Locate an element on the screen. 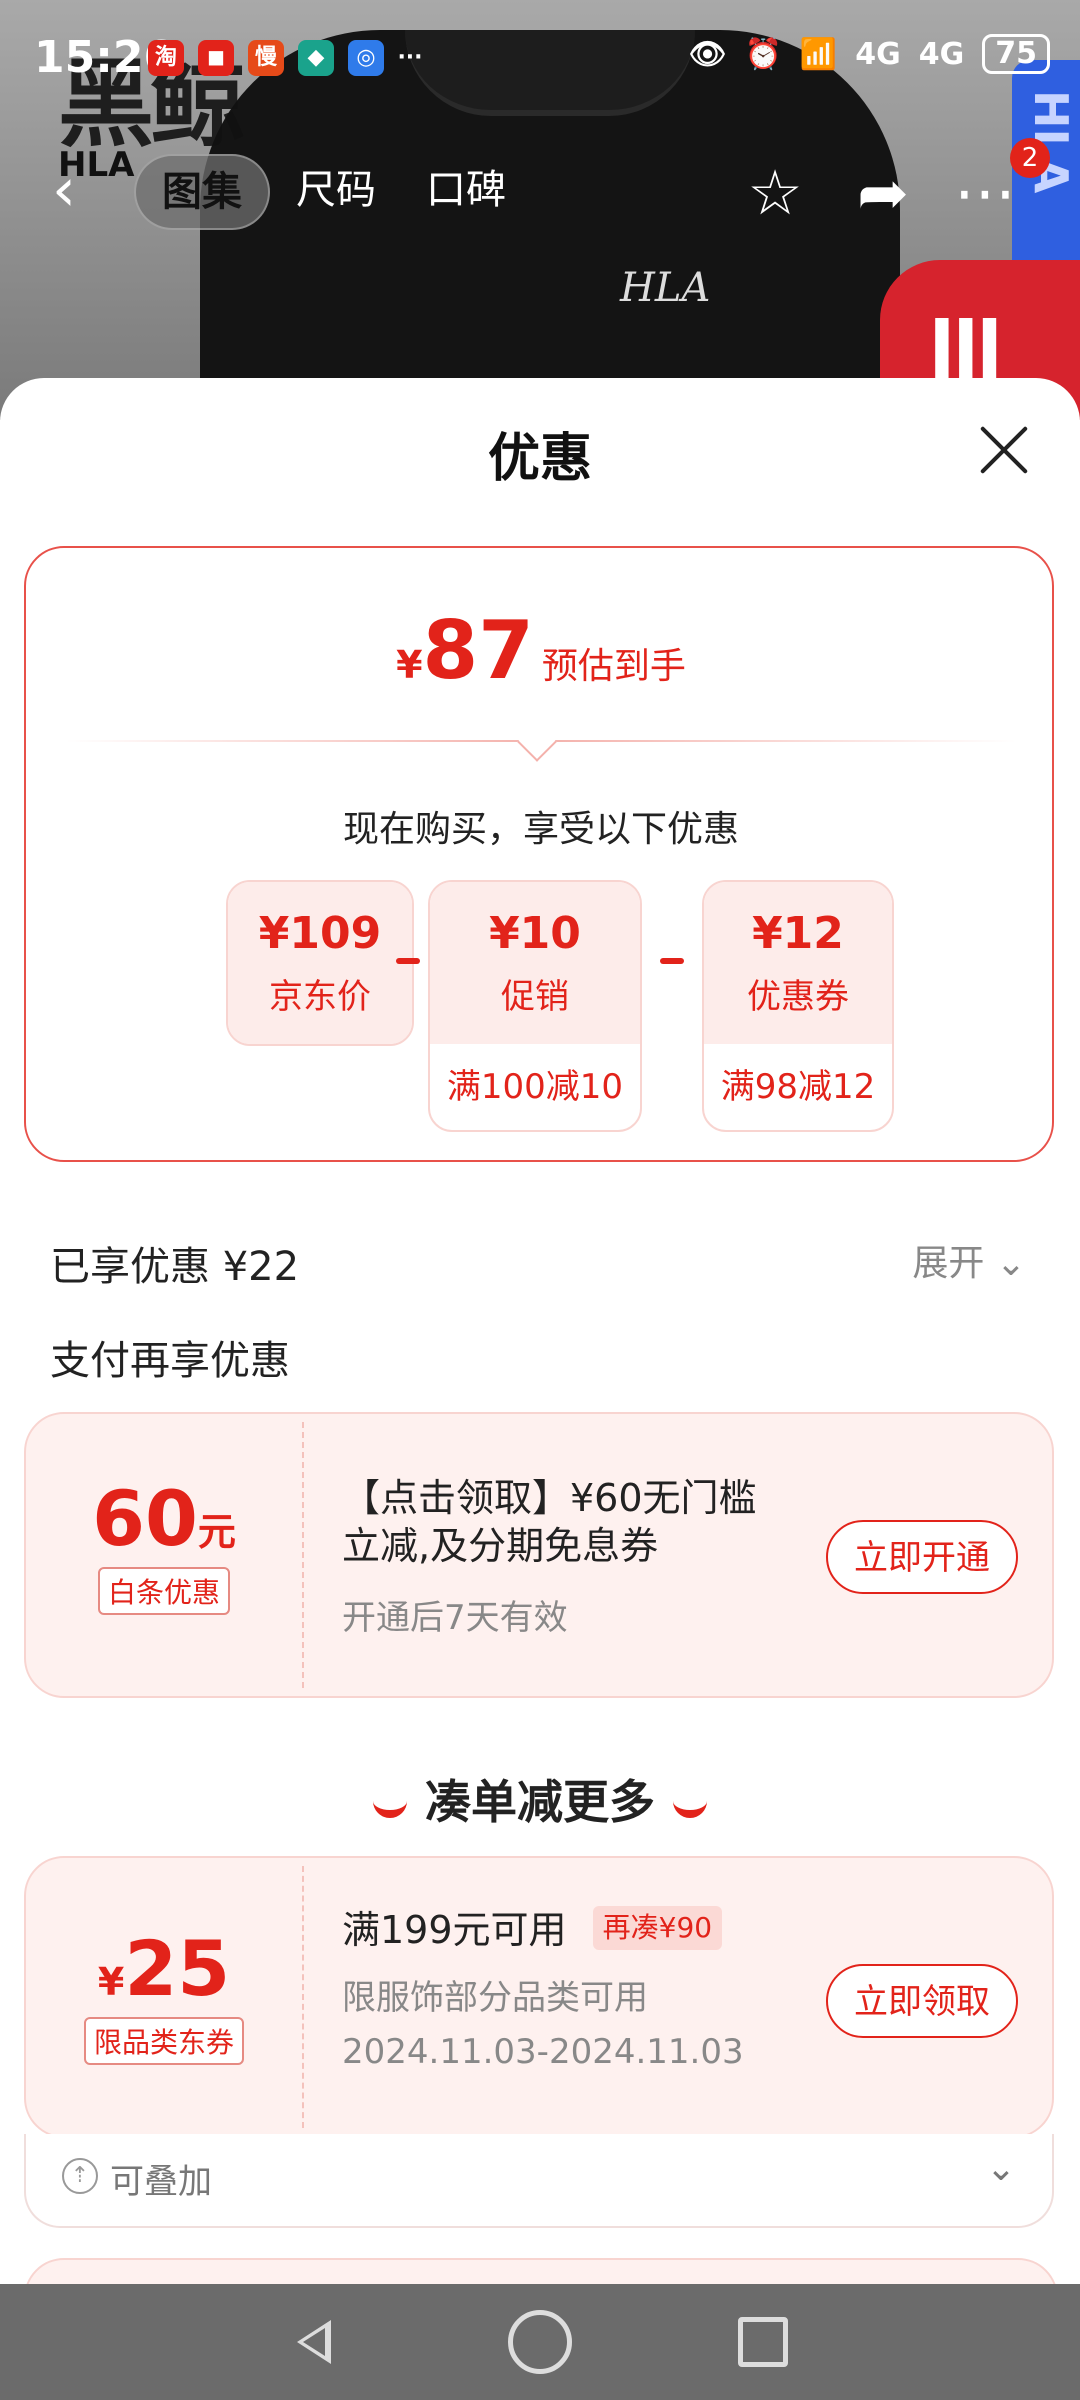 This screenshot has height=2400, width=1080. tab-reviews: 口碑 is located at coordinates (466, 190).